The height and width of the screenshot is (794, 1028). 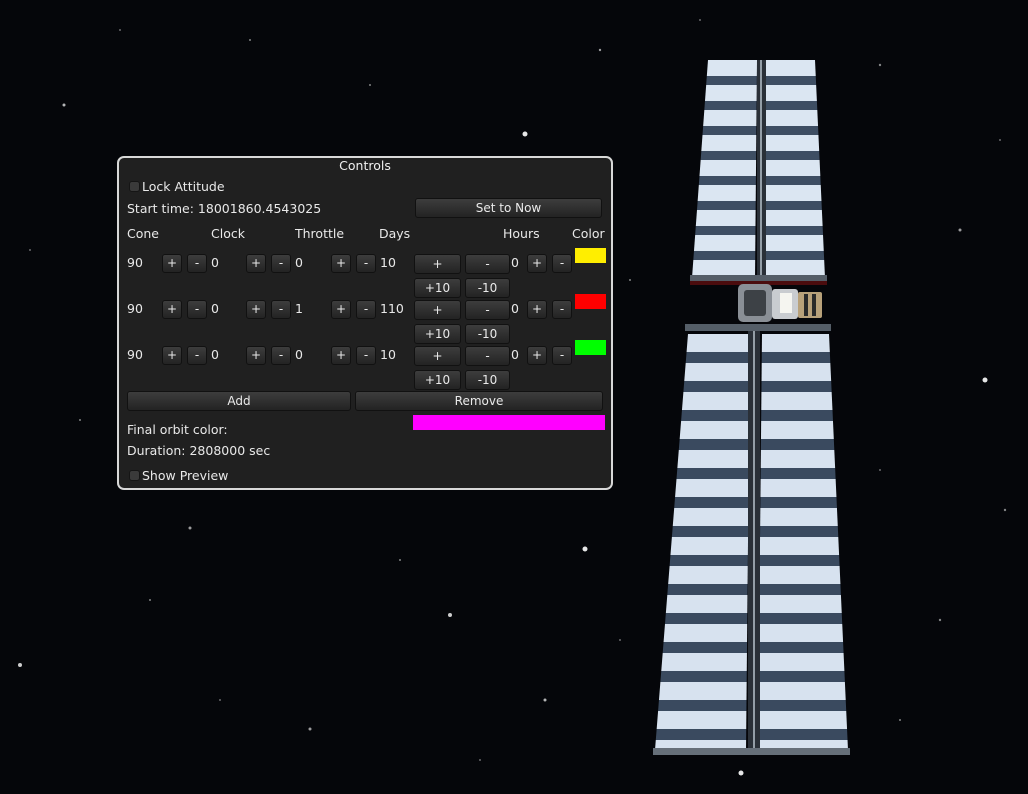 What do you see at coordinates (479, 401) in the screenshot?
I see `remove-button: Remove` at bounding box center [479, 401].